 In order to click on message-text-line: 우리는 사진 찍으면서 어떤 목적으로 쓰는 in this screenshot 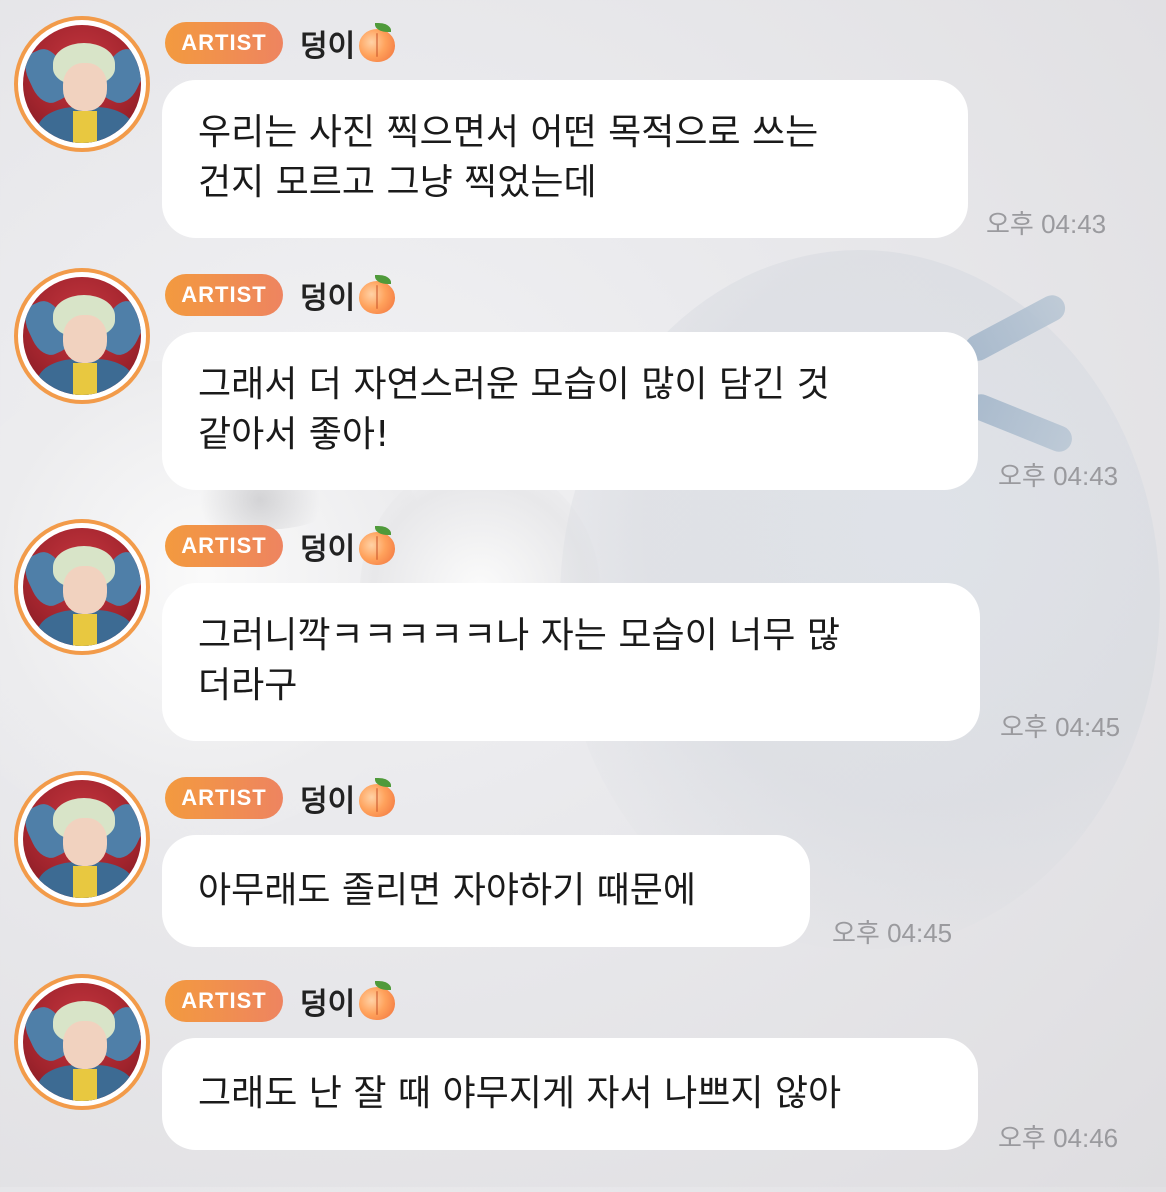, I will do `click(508, 132)`.